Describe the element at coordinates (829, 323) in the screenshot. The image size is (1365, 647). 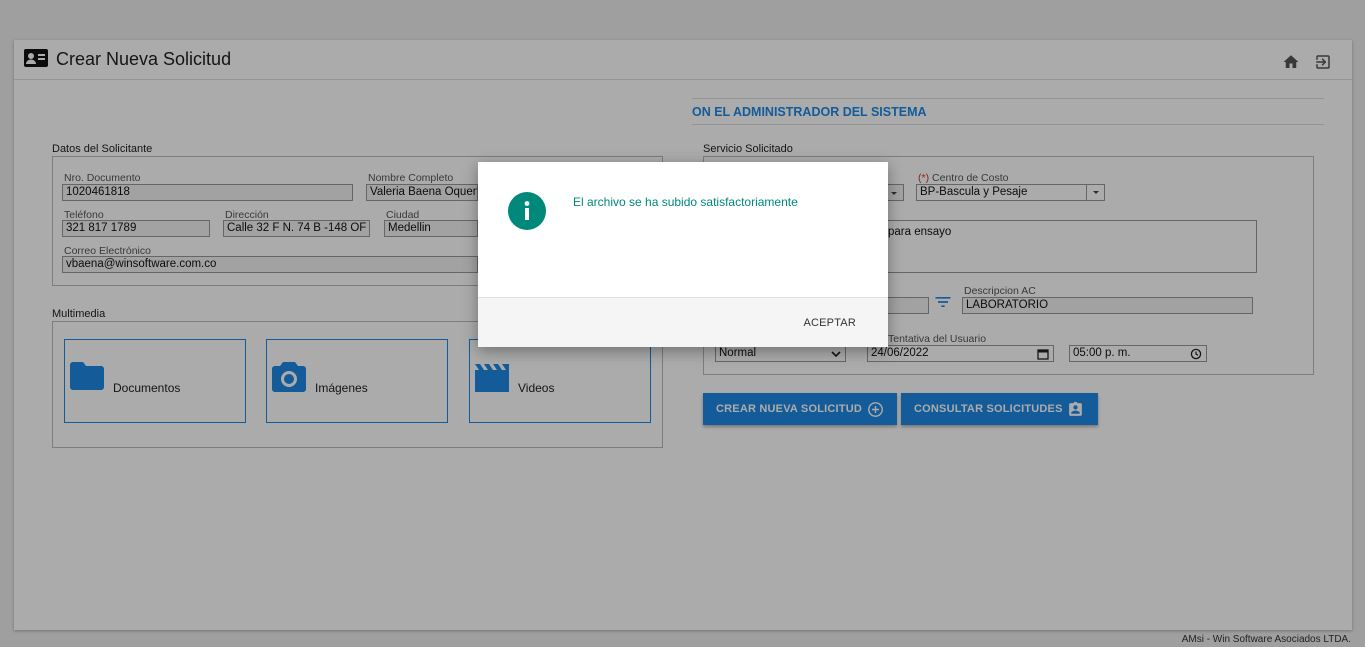
I see `aceptar-button: ACEPTAR` at that location.